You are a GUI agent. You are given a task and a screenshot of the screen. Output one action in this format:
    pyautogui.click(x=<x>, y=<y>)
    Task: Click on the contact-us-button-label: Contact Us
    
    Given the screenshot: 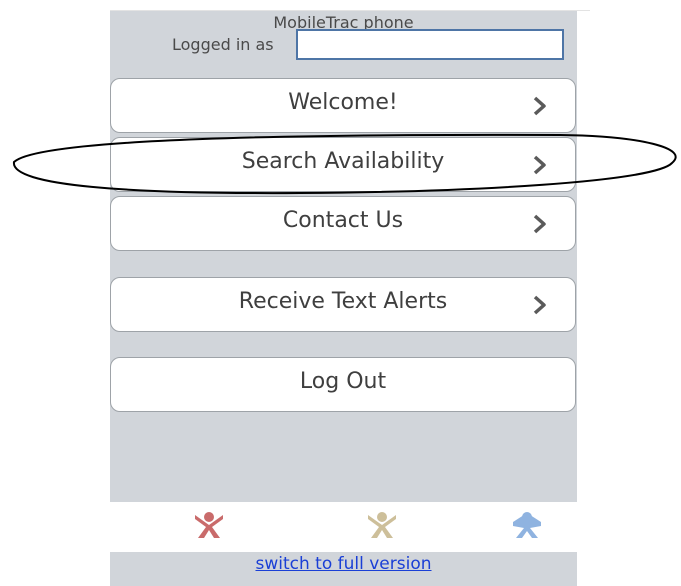 What is the action you would take?
    pyautogui.click(x=343, y=220)
    